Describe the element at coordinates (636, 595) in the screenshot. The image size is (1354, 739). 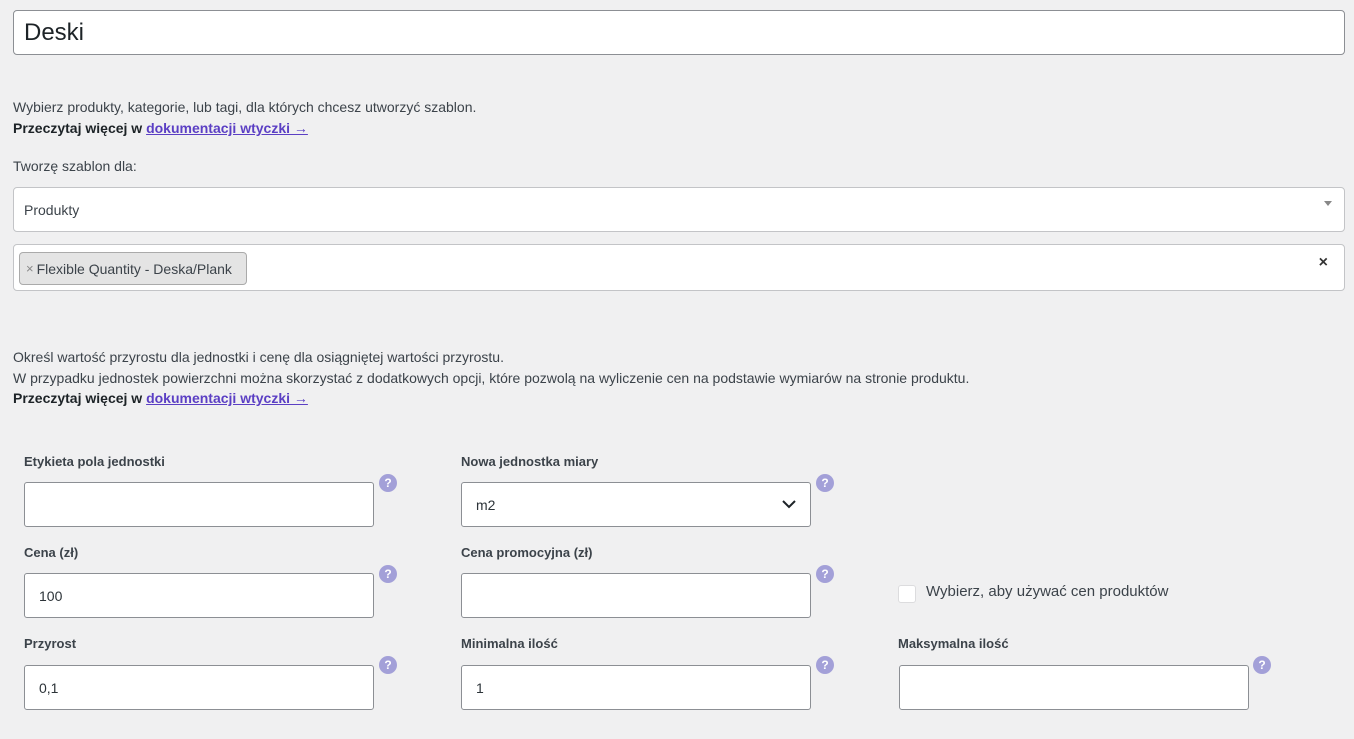
I see `sale-price-input` at that location.